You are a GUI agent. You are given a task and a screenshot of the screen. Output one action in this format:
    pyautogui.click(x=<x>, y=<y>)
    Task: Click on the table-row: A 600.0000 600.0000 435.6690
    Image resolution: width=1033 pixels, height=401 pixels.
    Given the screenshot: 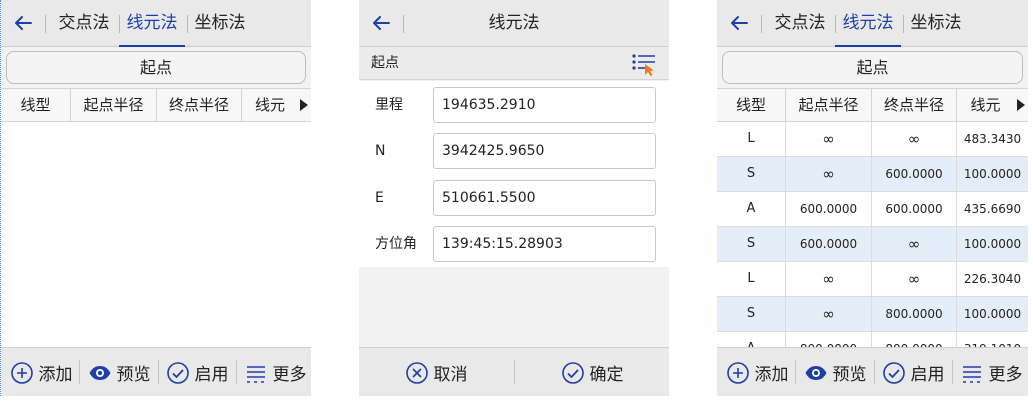 What is the action you would take?
    pyautogui.click(x=872, y=209)
    